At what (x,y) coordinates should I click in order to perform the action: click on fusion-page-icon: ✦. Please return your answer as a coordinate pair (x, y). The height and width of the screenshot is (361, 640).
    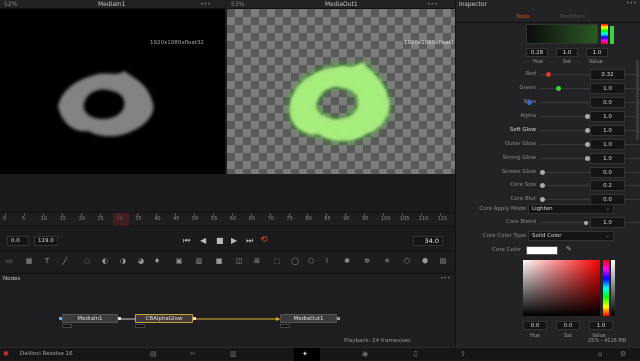
    Looking at the image, I should click on (305, 354).